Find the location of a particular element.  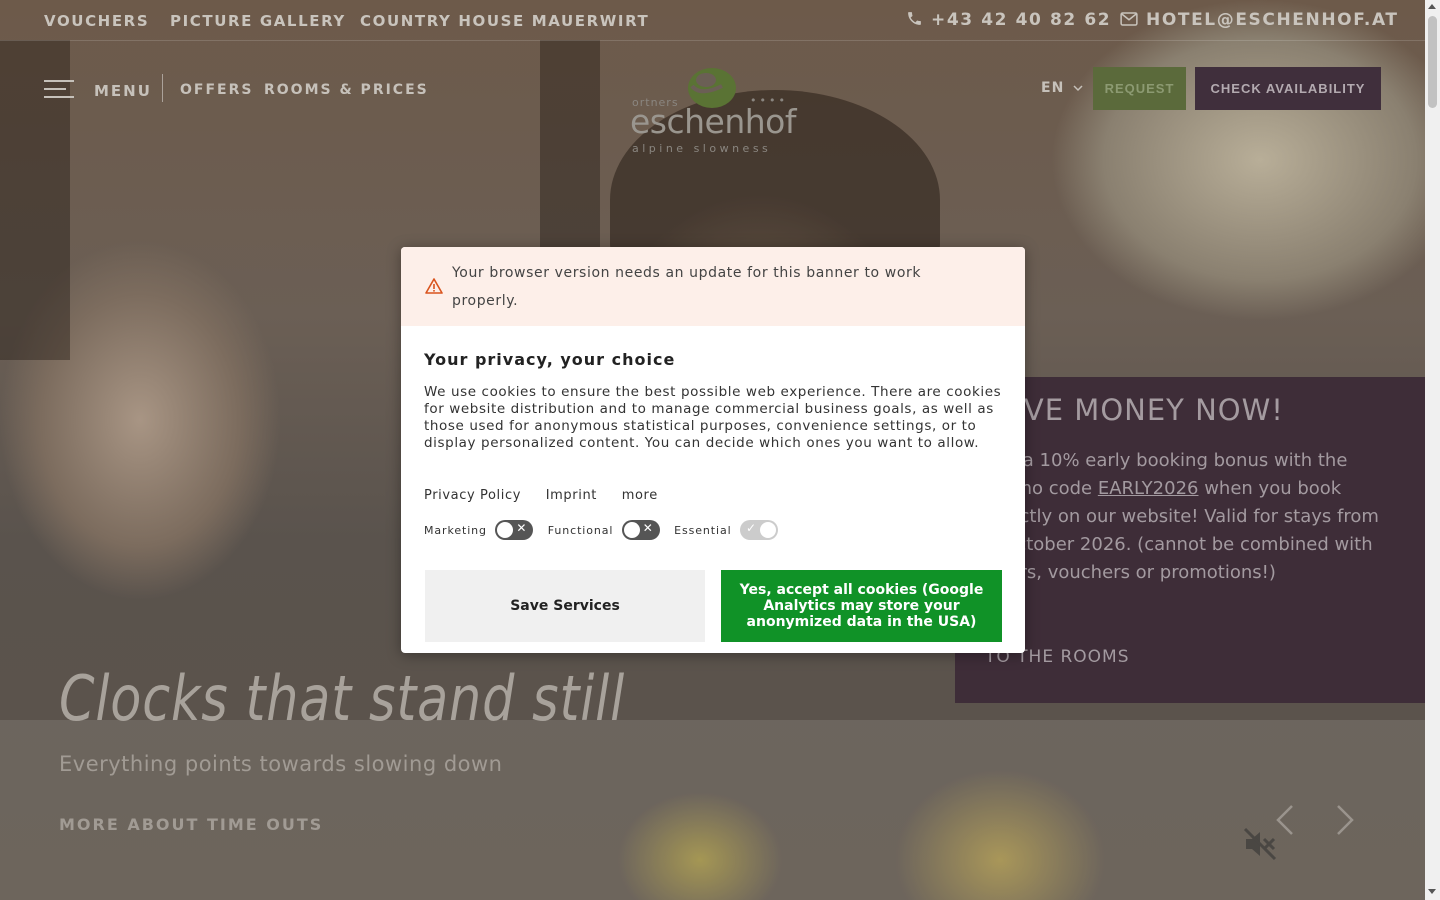

cookie-toggles: Marketing ✕ Functional ✕ Essential ✓ is located at coordinates (606, 530).